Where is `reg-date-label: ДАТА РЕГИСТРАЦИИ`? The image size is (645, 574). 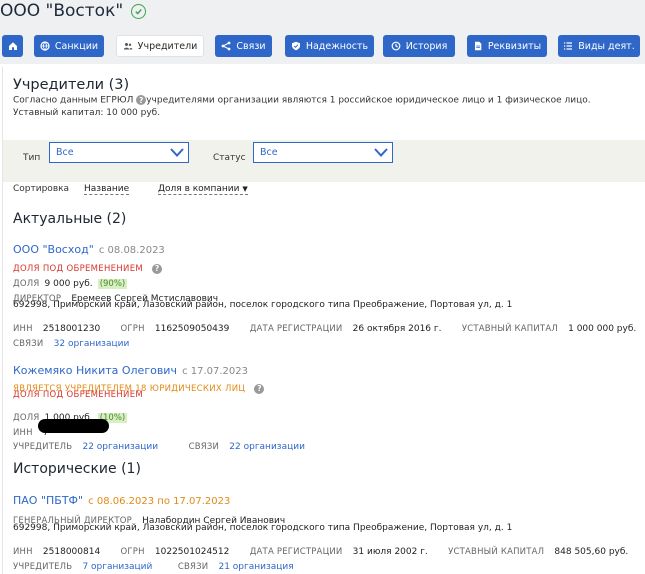
reg-date-label: ДАТА РЕГИСТРАЦИИ is located at coordinates (296, 329).